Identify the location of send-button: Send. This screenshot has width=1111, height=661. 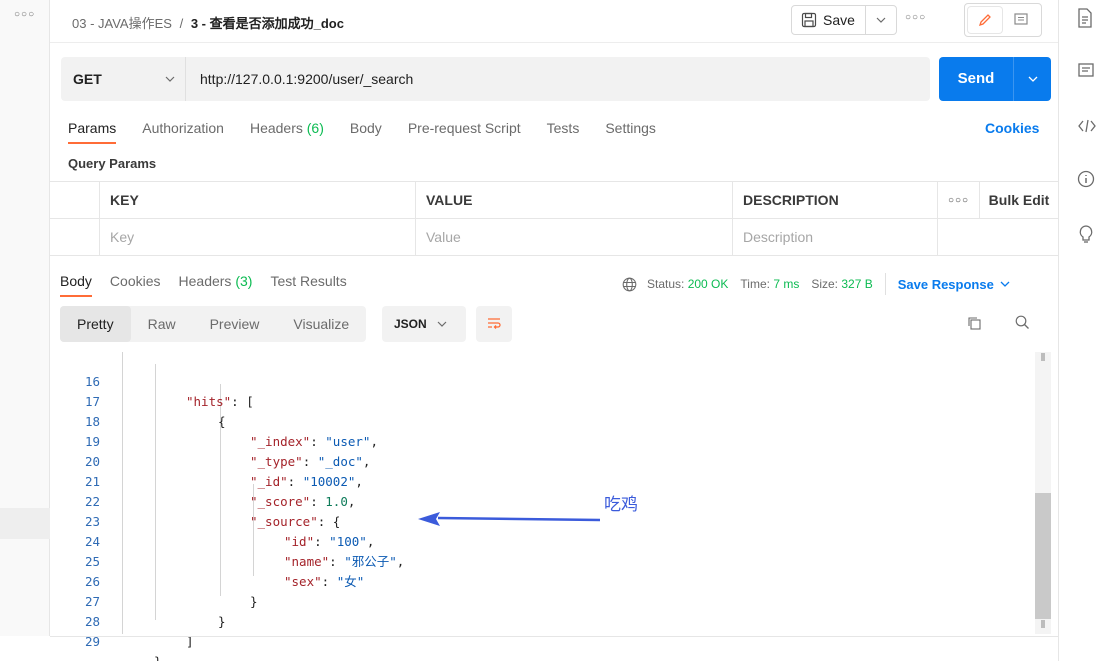
(976, 79).